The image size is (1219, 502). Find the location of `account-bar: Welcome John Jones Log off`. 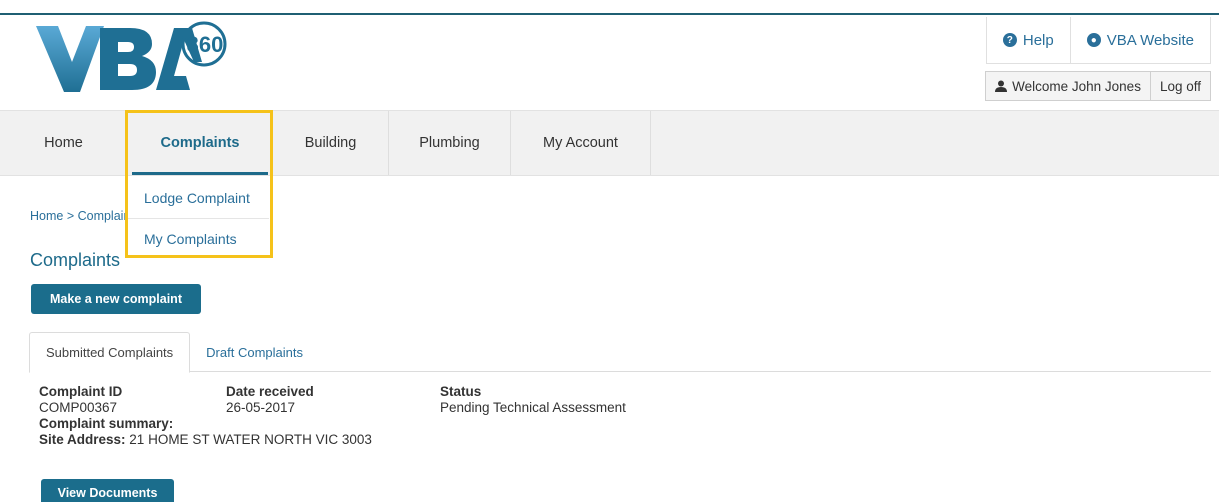

account-bar: Welcome John Jones Log off is located at coordinates (1098, 86).